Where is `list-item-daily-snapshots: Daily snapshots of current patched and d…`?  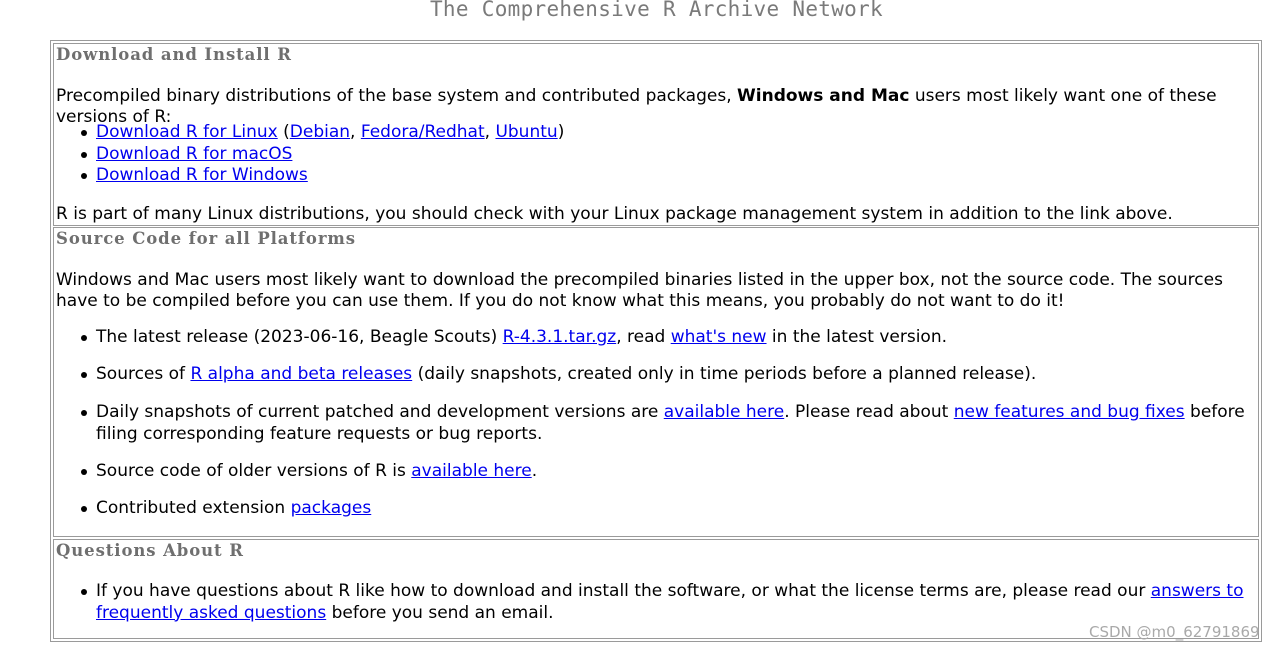
list-item-daily-snapshots: Daily snapshots of current patched and d… is located at coordinates (668, 423).